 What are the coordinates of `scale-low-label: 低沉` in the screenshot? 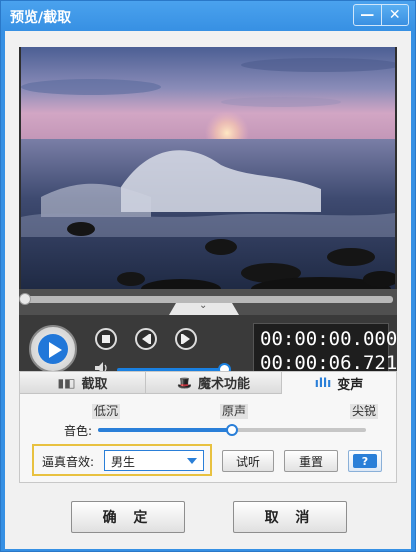 It's located at (106, 411).